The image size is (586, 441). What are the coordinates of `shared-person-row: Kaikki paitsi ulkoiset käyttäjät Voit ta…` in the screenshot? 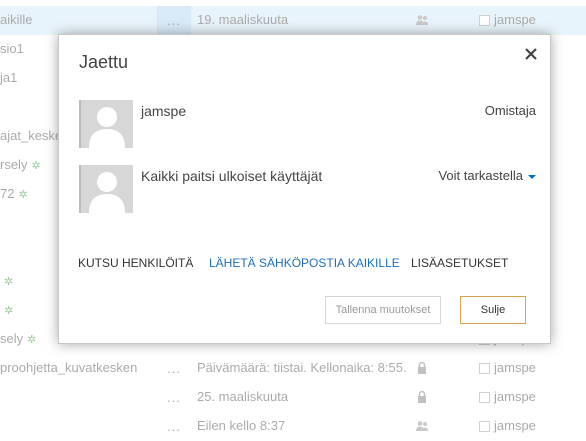 It's located at (307, 190).